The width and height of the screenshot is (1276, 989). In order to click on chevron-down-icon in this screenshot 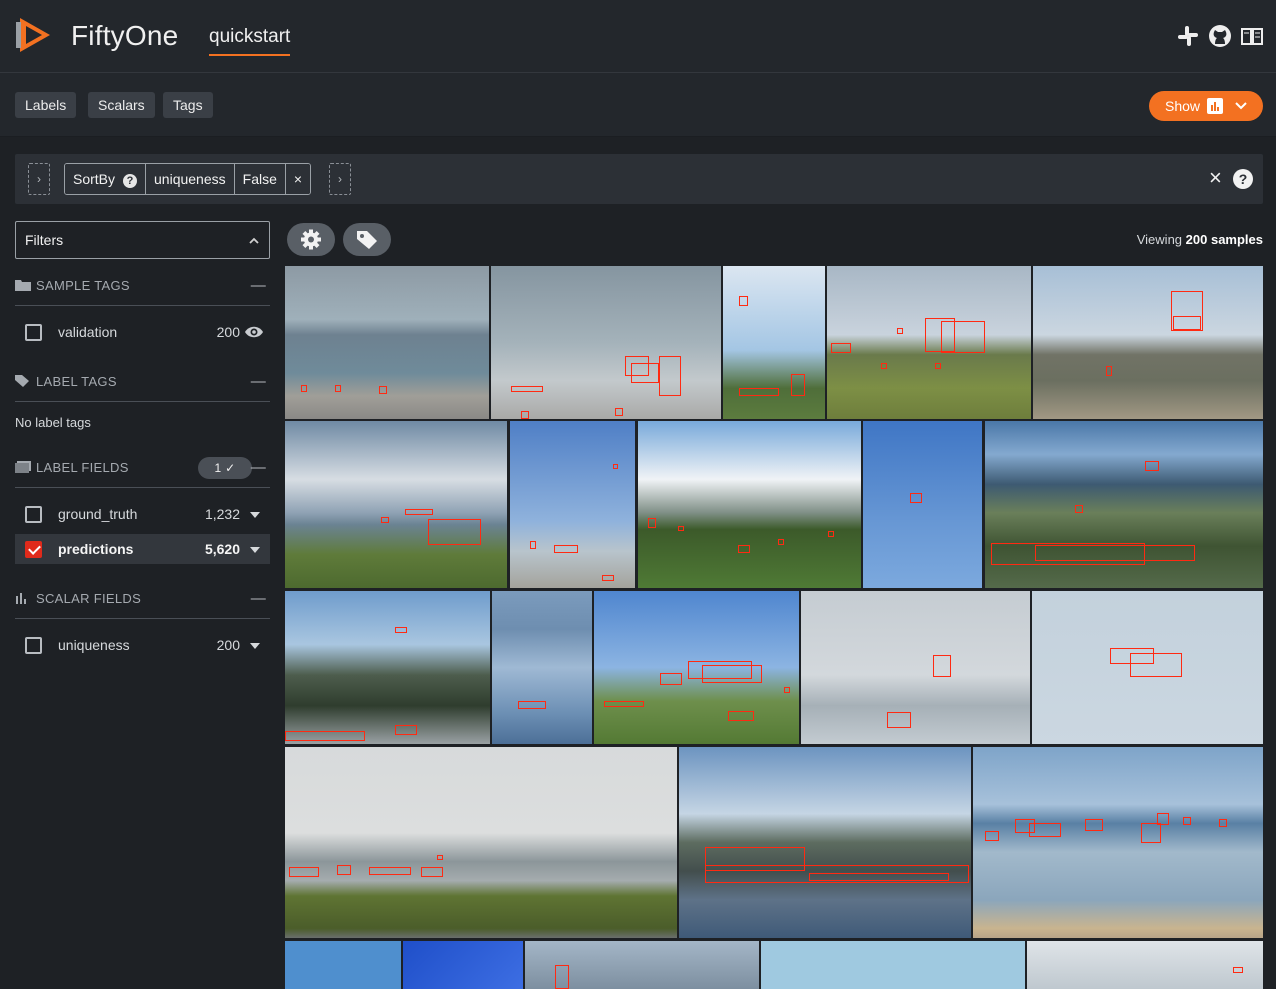, I will do `click(1241, 111)`.